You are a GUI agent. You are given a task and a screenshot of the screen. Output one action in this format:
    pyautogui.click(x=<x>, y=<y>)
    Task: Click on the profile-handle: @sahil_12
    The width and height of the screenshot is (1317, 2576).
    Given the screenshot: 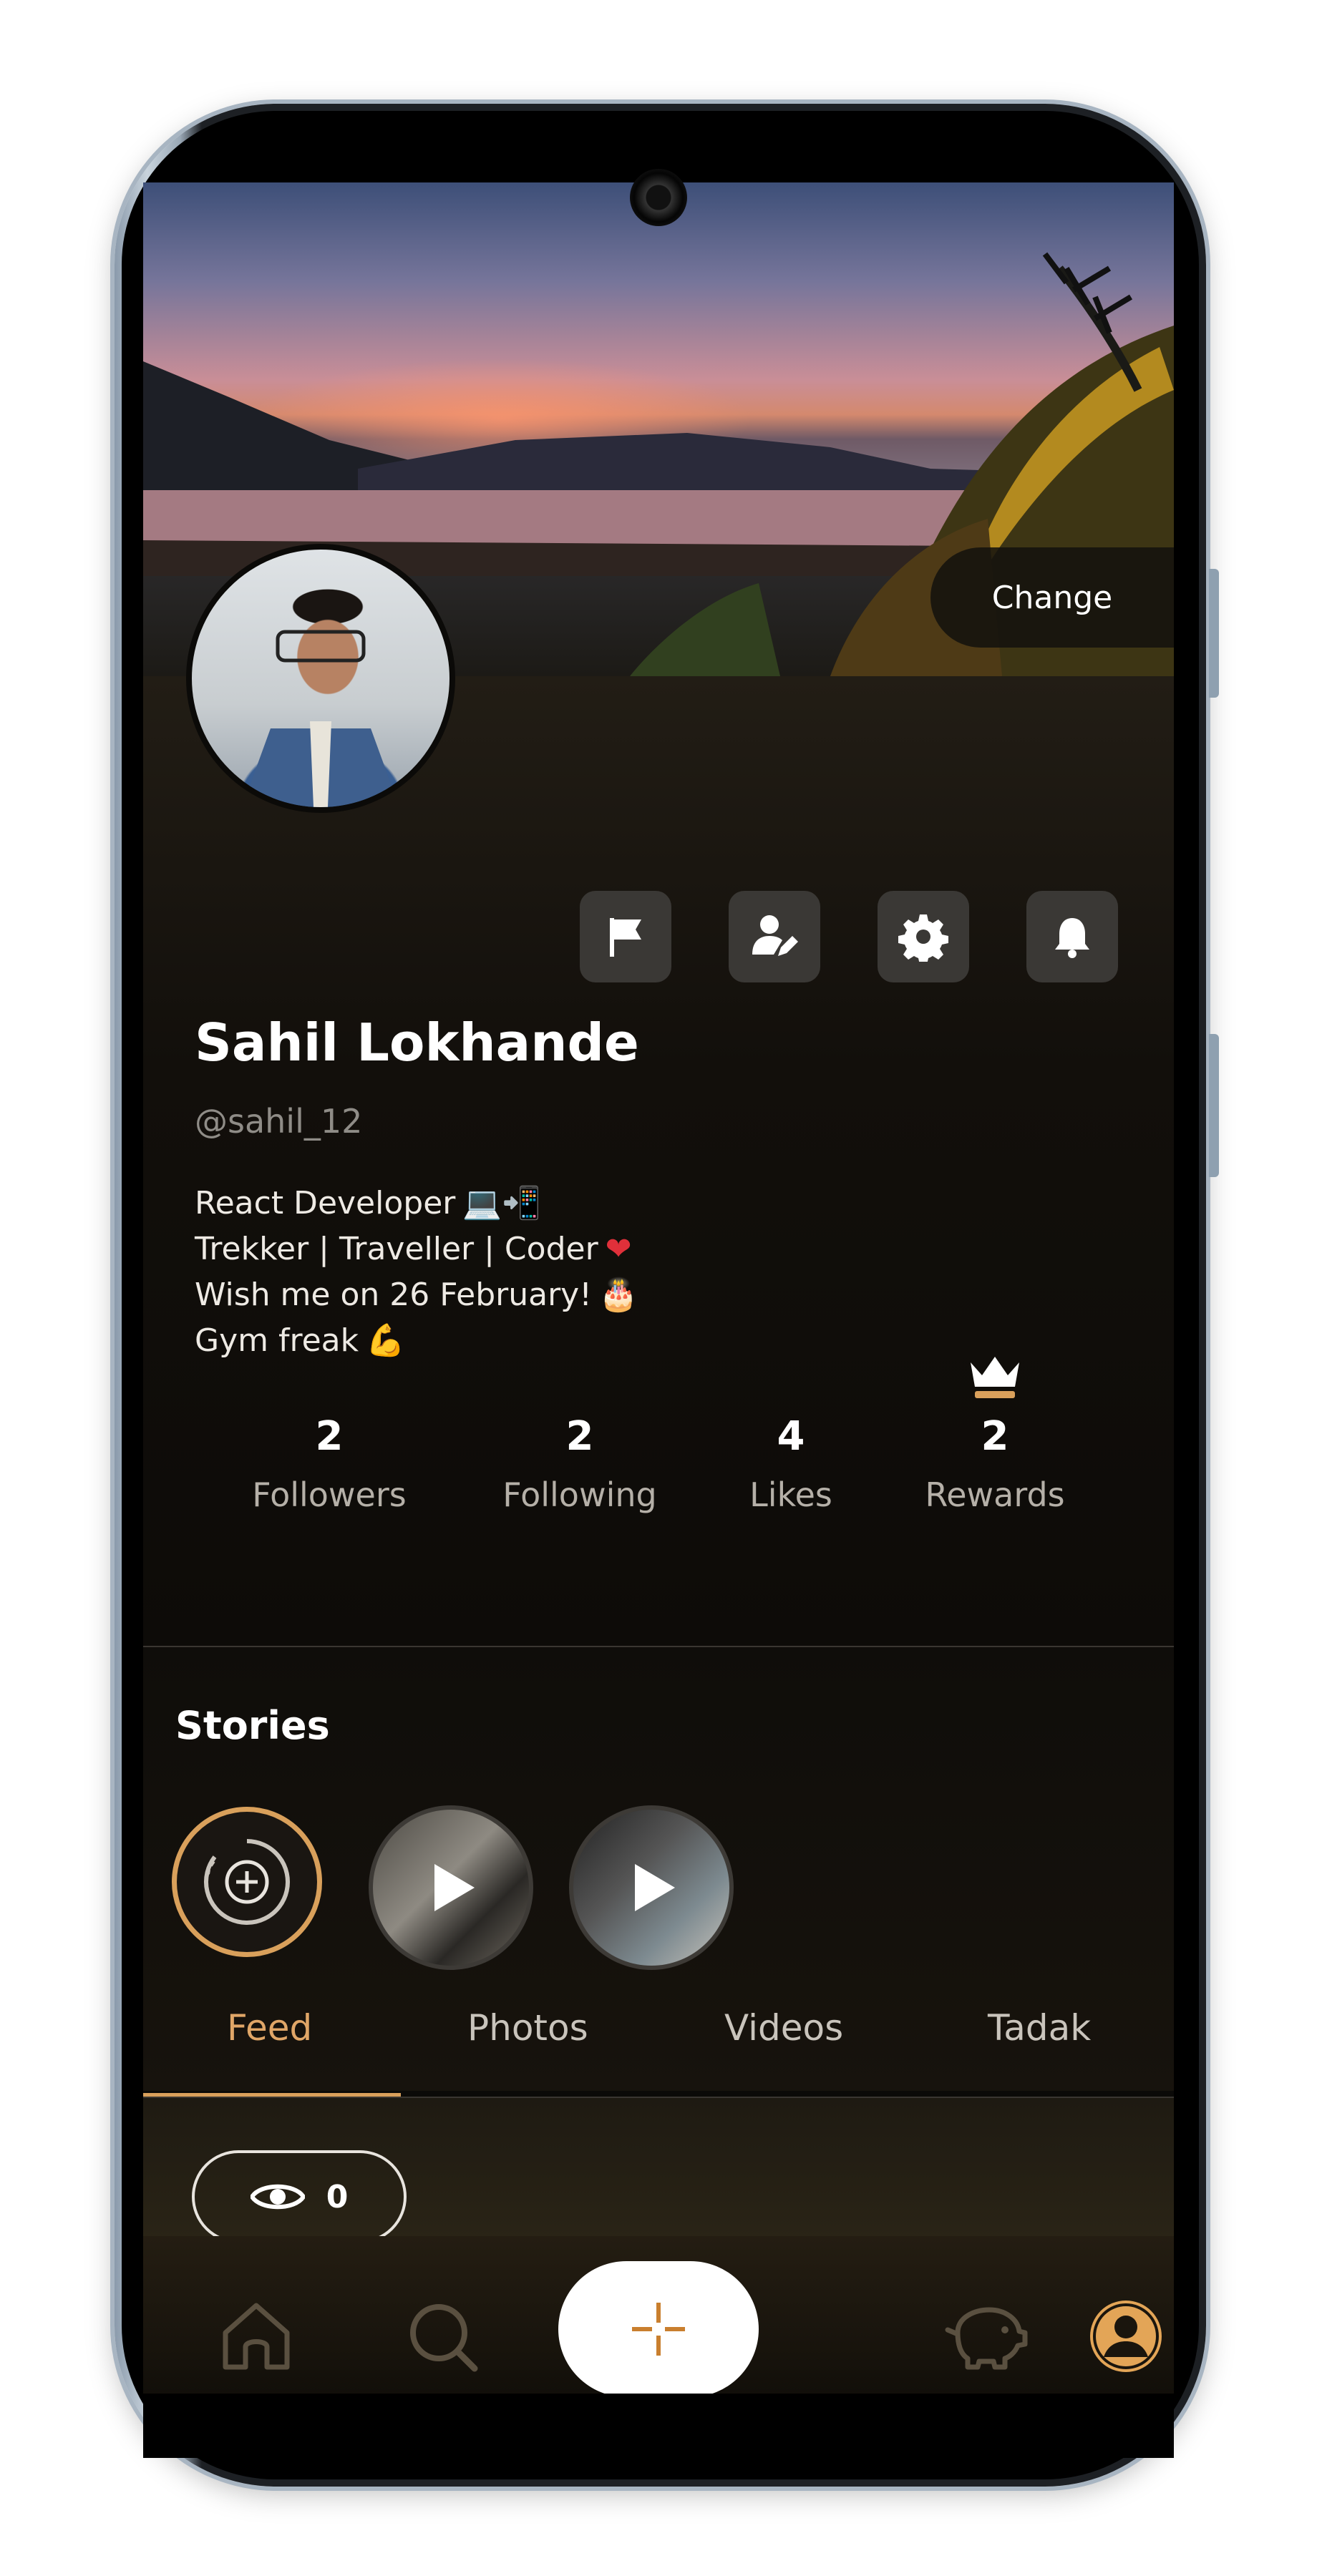 What is the action you would take?
    pyautogui.click(x=279, y=1121)
    